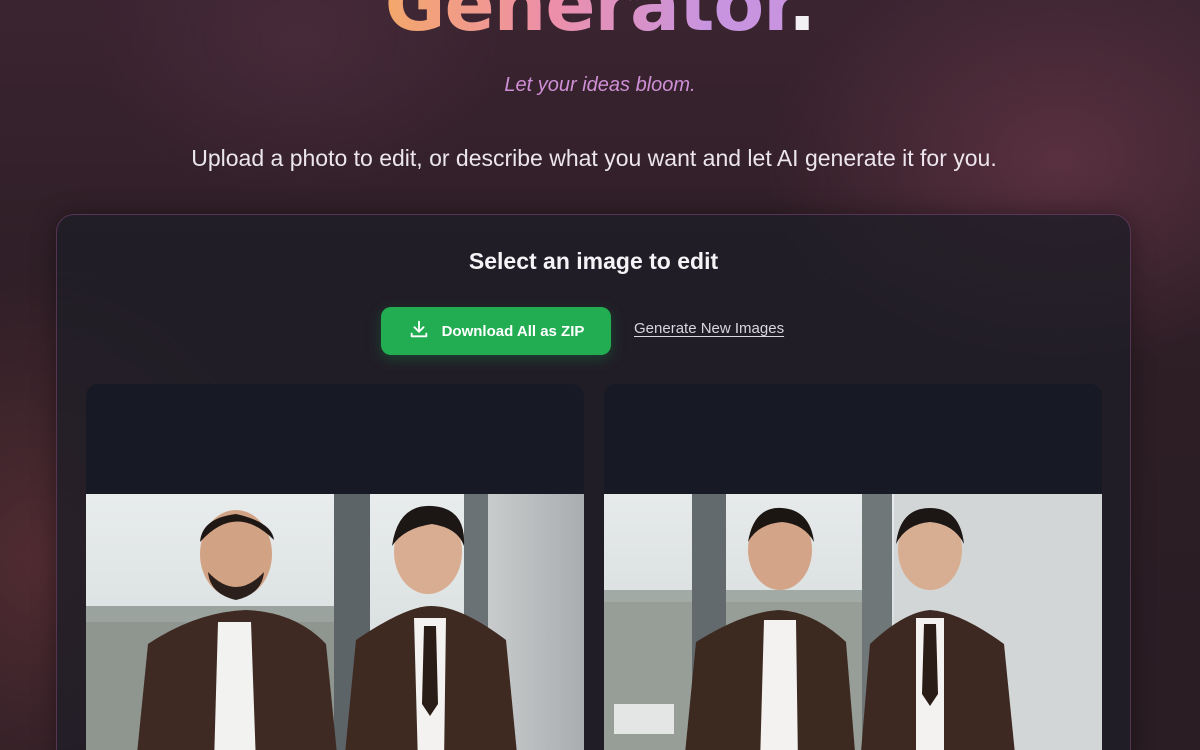 This screenshot has width=1200, height=750. I want to click on download-zip-button: Download All as ZIP, so click(496, 331).